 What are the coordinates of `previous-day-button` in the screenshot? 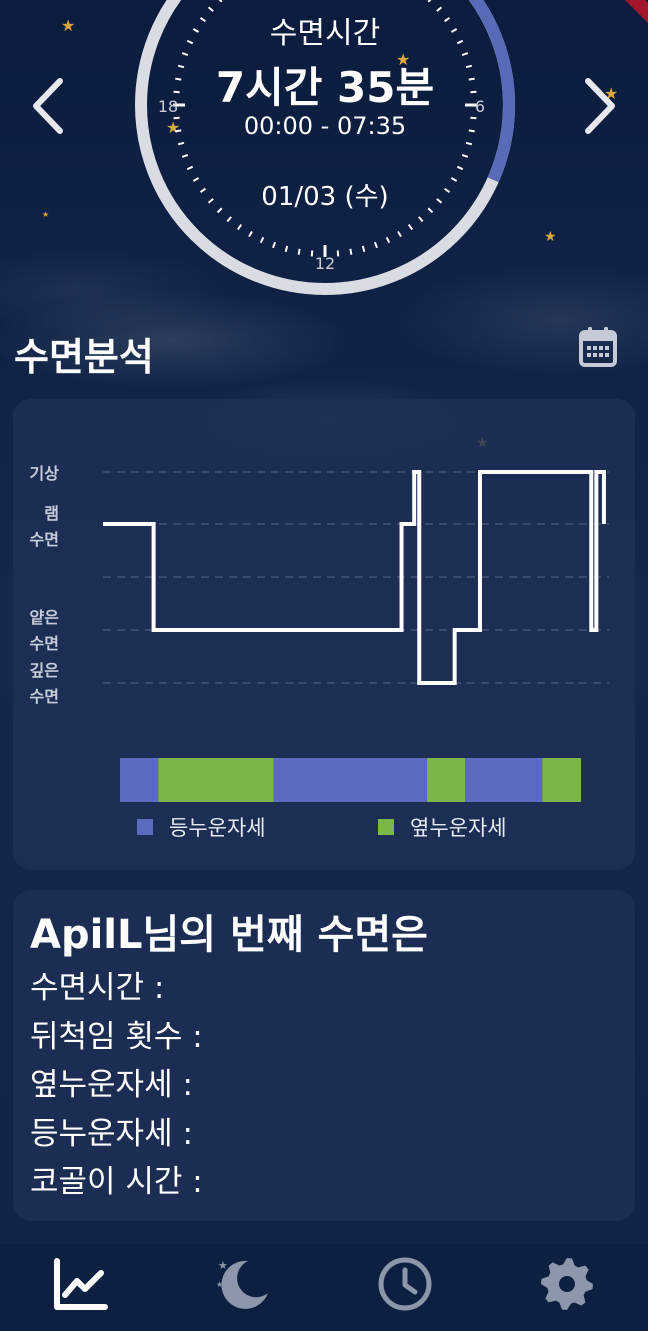 It's located at (48, 106).